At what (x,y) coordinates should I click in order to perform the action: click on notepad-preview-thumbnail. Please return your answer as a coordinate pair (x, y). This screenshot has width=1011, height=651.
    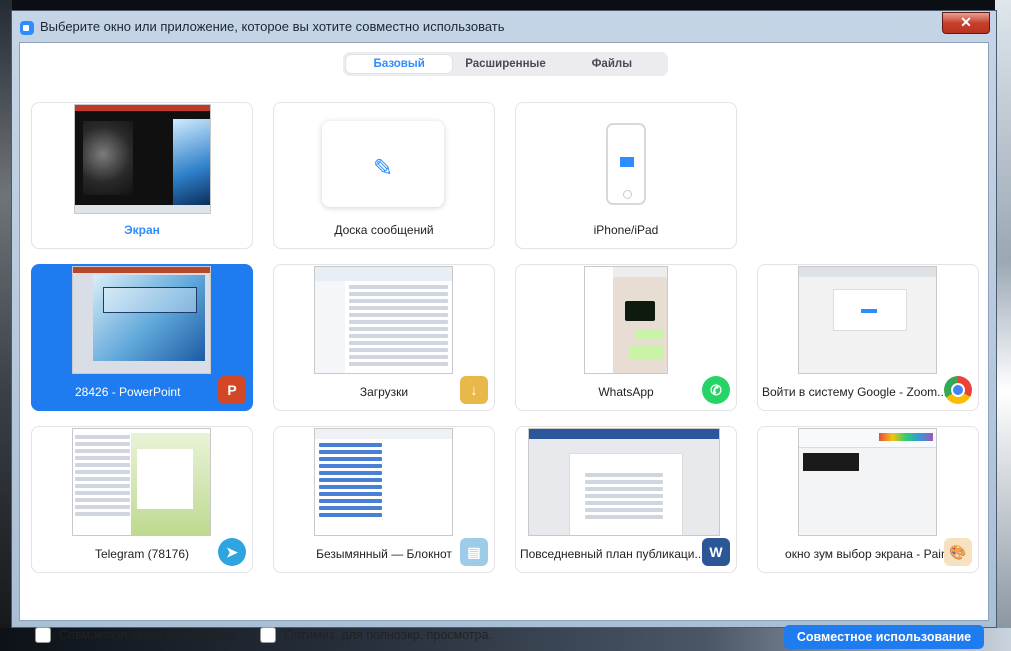
    Looking at the image, I should click on (383, 482).